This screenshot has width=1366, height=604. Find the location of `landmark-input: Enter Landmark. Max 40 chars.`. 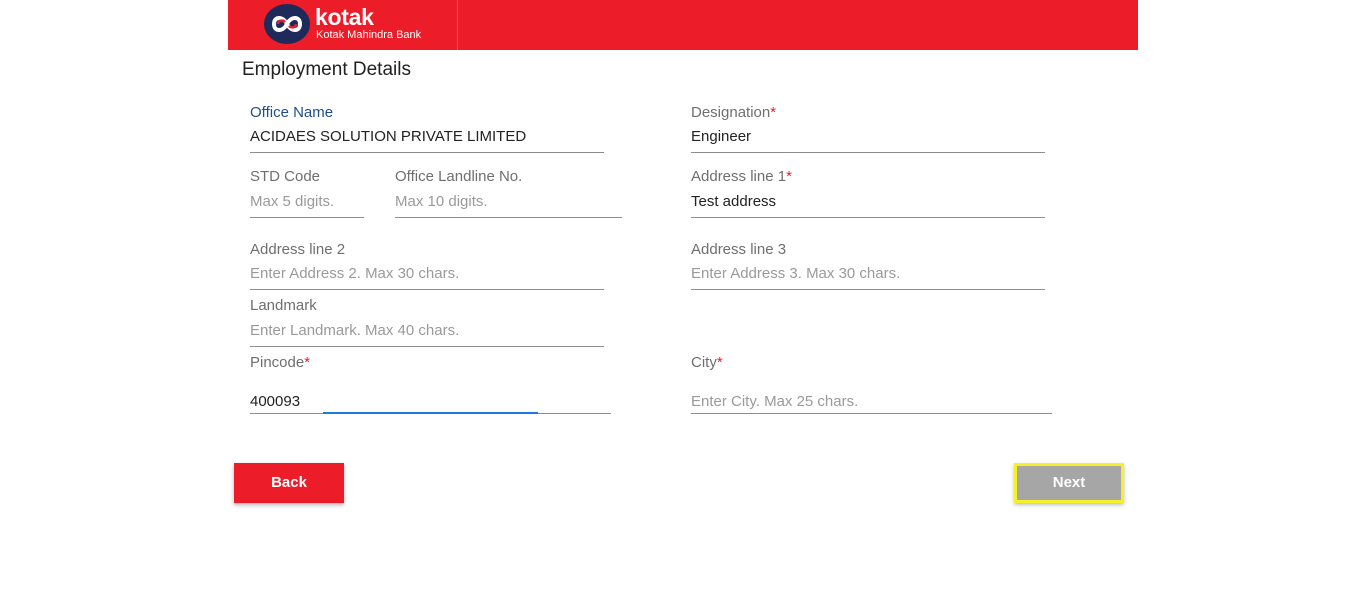

landmark-input: Enter Landmark. Max 40 chars. is located at coordinates (354, 331).